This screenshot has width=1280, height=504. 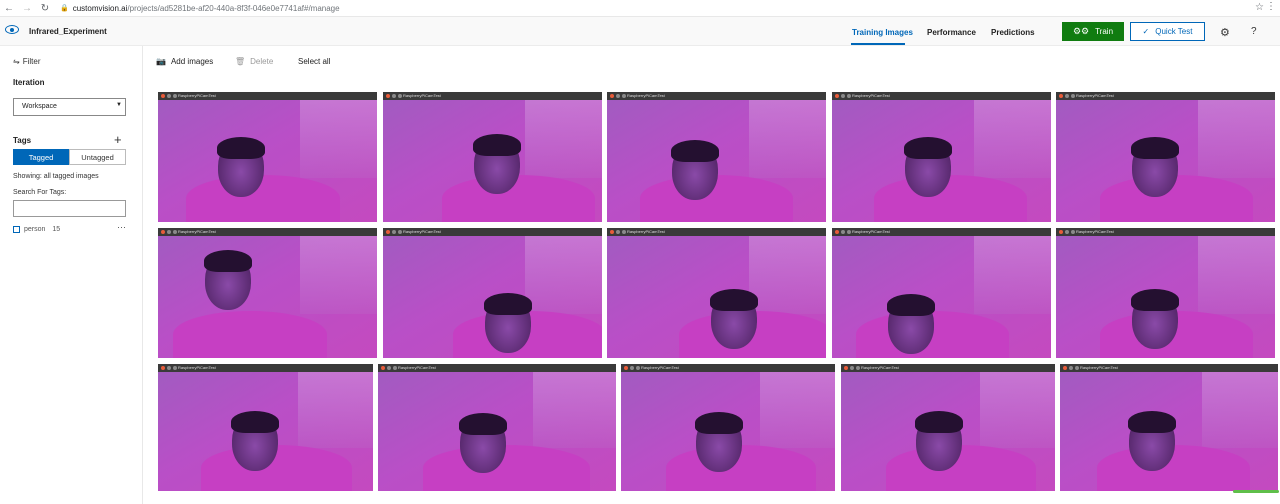 I want to click on lock-icon: 🔒, so click(x=64, y=8).